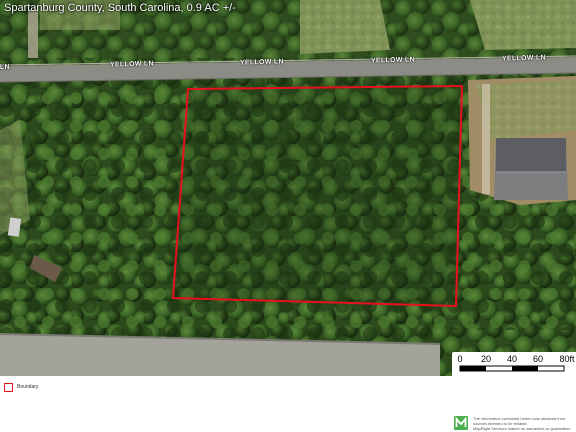  What do you see at coordinates (8, 387) in the screenshot?
I see `boundary-outline-icon` at bounding box center [8, 387].